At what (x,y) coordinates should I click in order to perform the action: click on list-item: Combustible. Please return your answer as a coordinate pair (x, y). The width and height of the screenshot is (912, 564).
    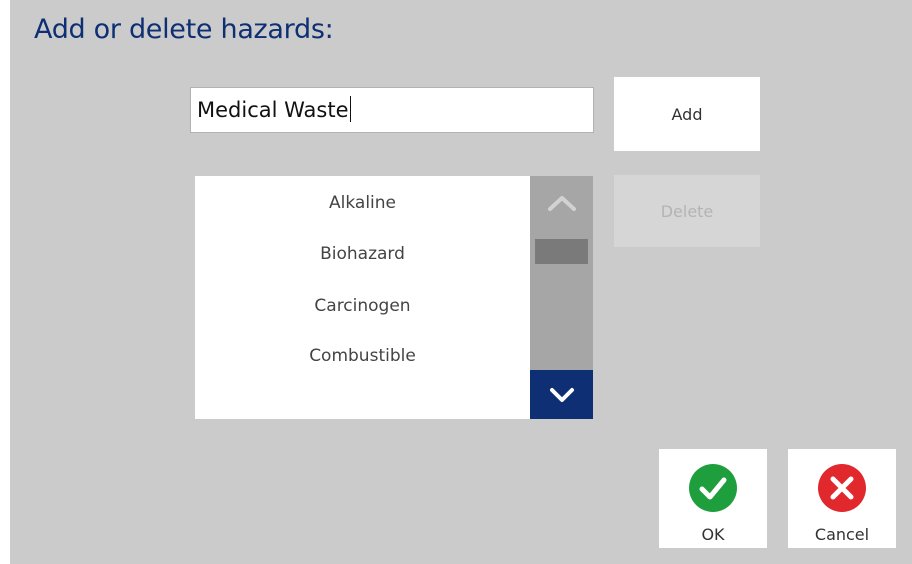
    Looking at the image, I should click on (362, 356).